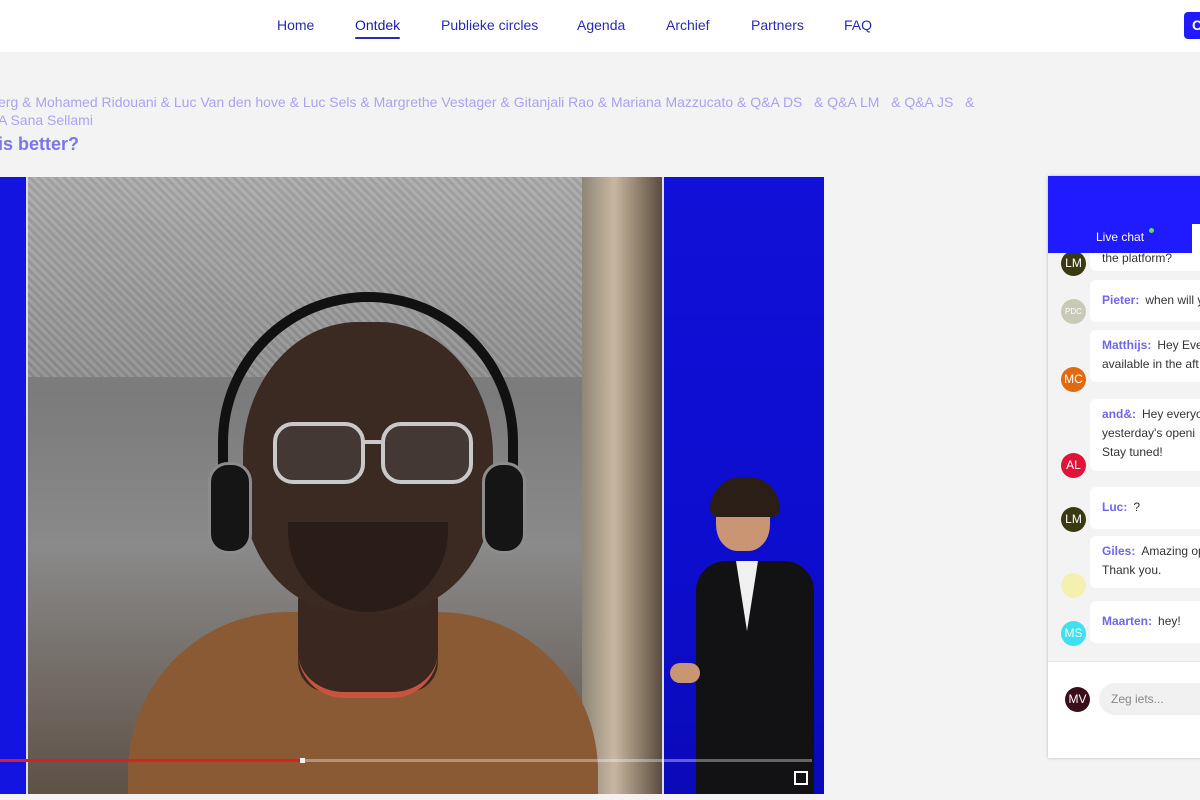 This screenshot has height=800, width=1200. Describe the element at coordinates (1170, 551) in the screenshot. I see `message-text: Amazing op` at that location.